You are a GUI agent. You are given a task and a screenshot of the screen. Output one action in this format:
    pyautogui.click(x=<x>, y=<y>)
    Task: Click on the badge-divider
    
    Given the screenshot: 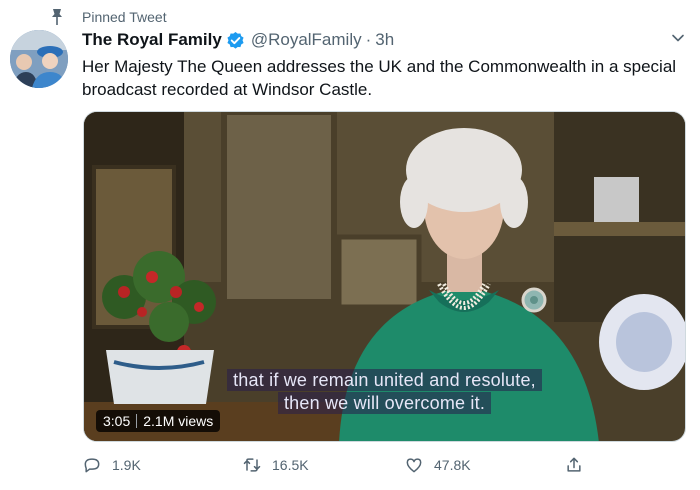 What is the action you would take?
    pyautogui.click(x=137, y=421)
    